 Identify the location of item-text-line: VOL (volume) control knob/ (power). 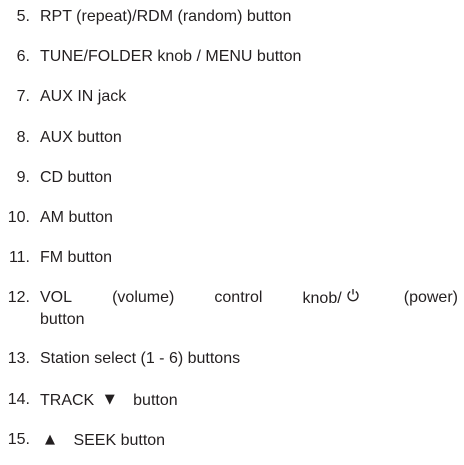
(249, 298).